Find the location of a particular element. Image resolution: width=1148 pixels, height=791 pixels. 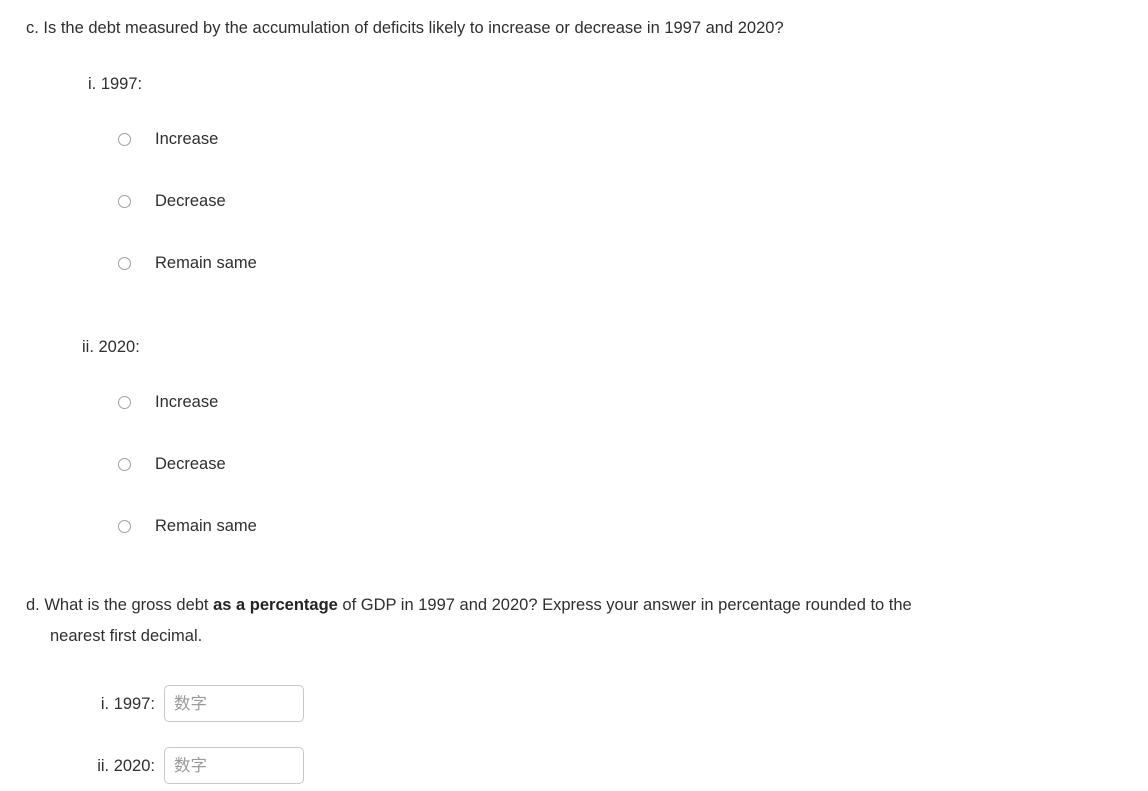

radio-option-1997-increase: Increase is located at coordinates (168, 139).